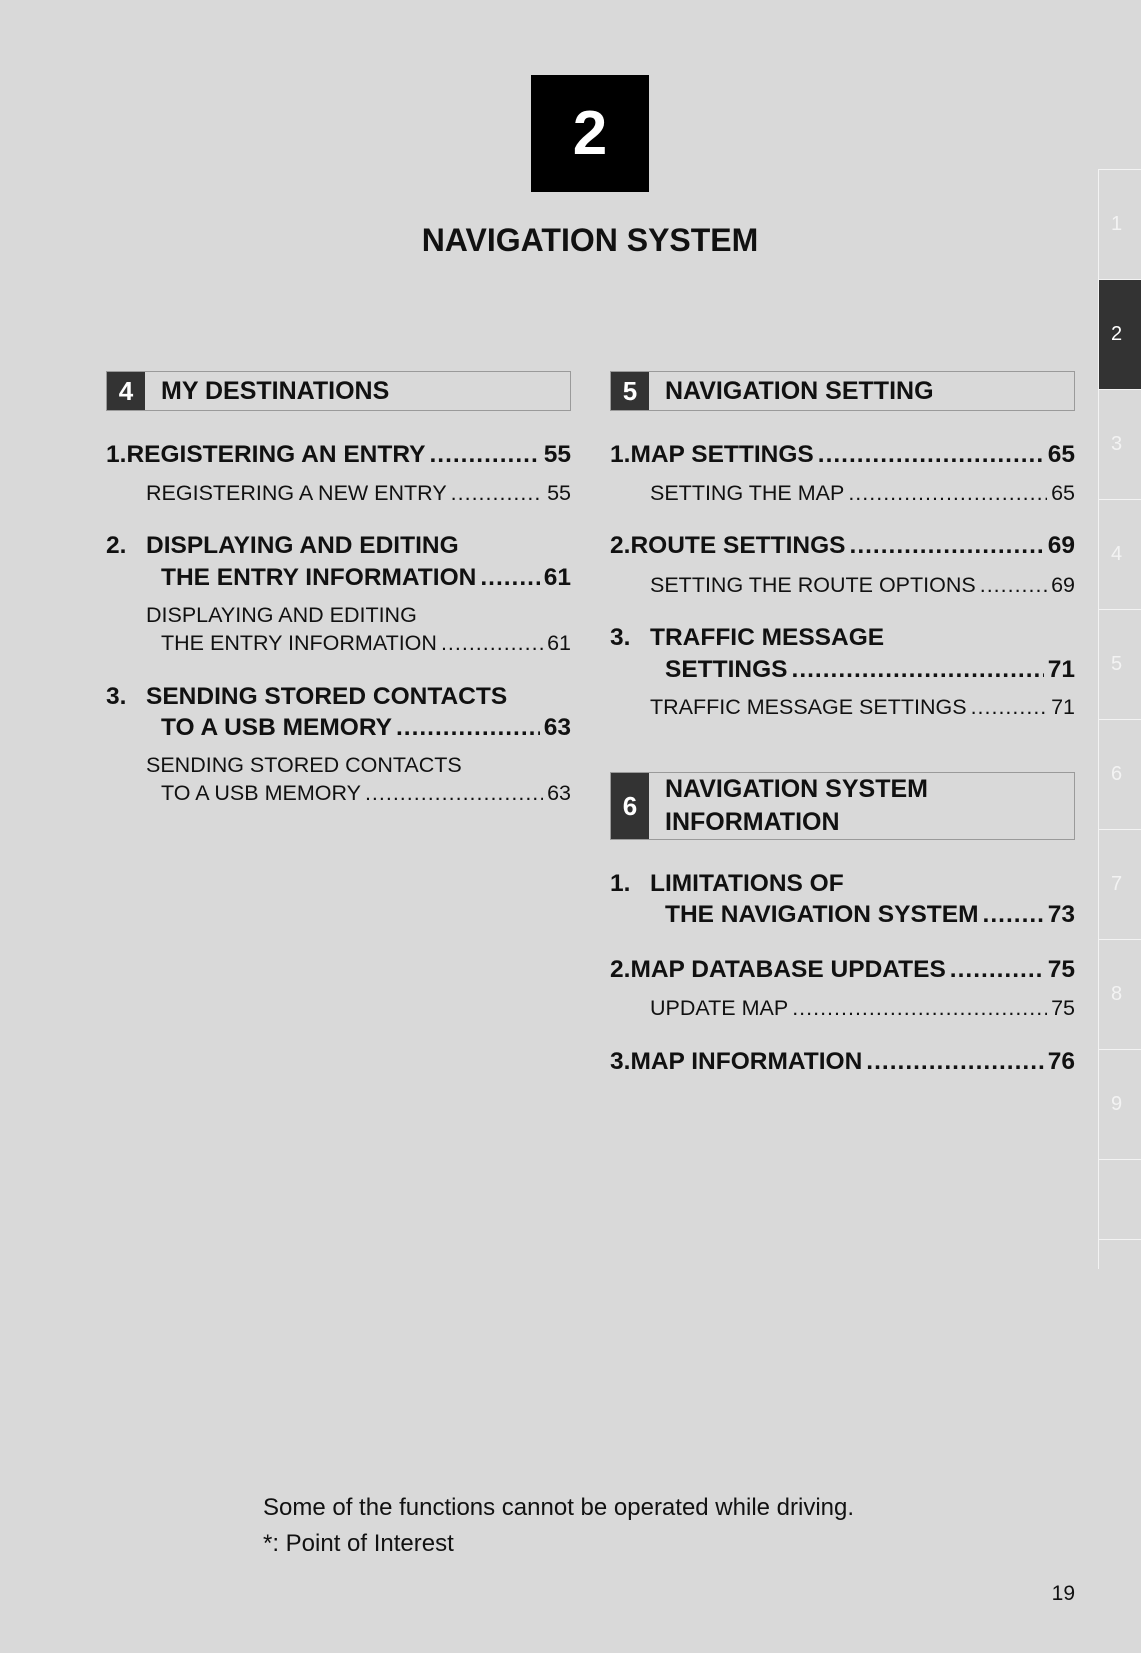 The image size is (1141, 1653). I want to click on subentry-page: 71, so click(1063, 706).